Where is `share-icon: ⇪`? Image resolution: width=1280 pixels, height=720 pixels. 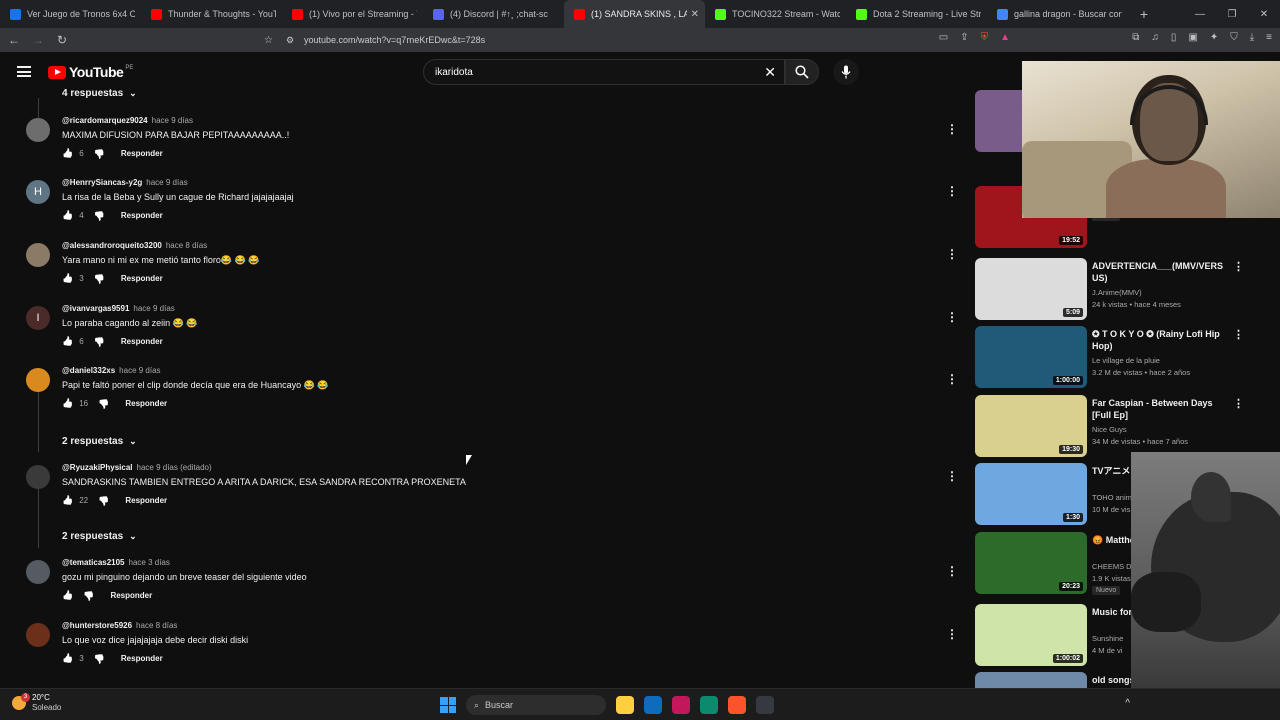 share-icon: ⇪ is located at coordinates (964, 37).